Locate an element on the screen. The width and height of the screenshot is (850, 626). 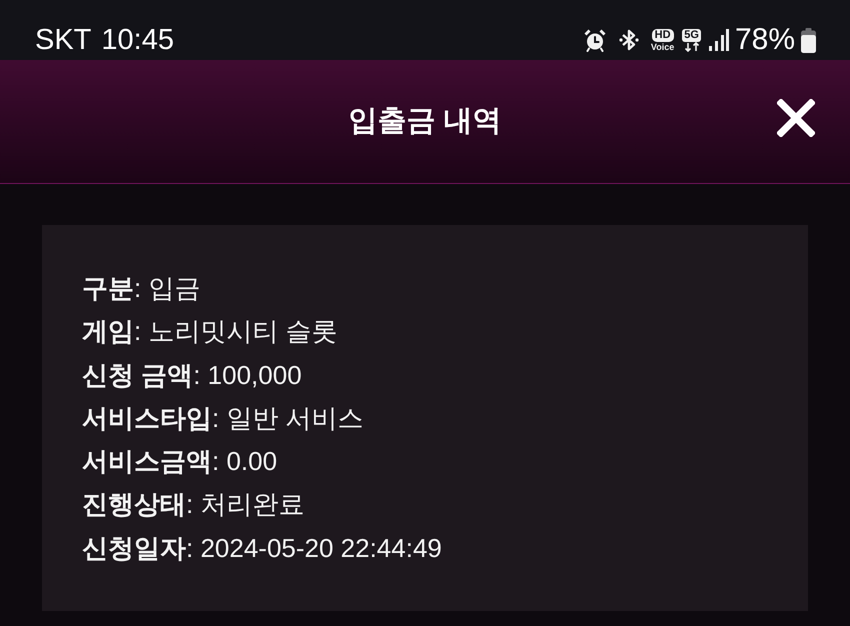
battery-icon is located at coordinates (808, 40).